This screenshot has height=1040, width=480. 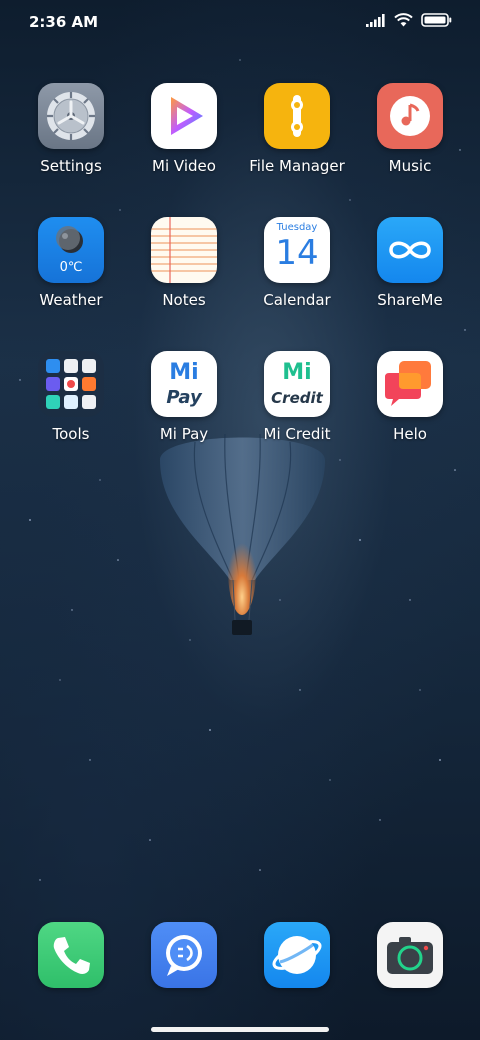 I want to click on weather-icon: 0℃, so click(x=71, y=250).